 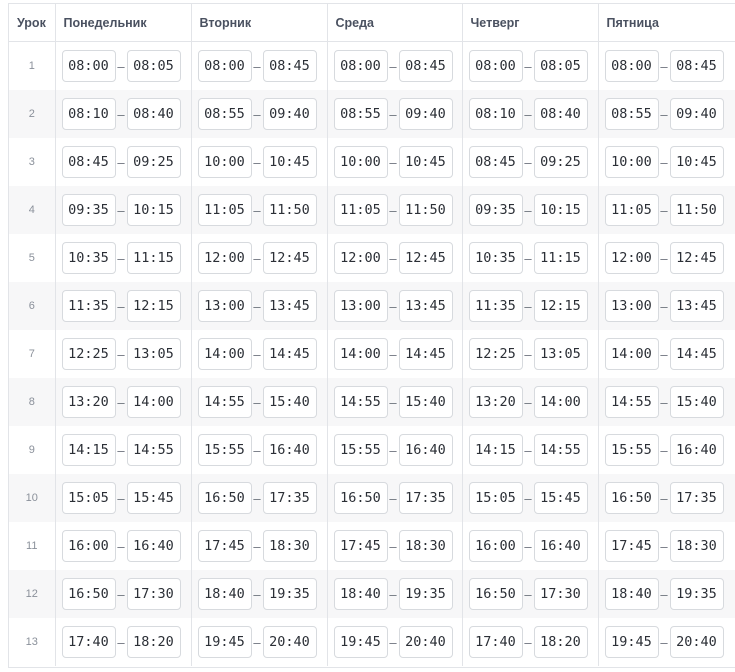 What do you see at coordinates (153, 210) in the screenshot?
I see `end-time-input: 10:15` at bounding box center [153, 210].